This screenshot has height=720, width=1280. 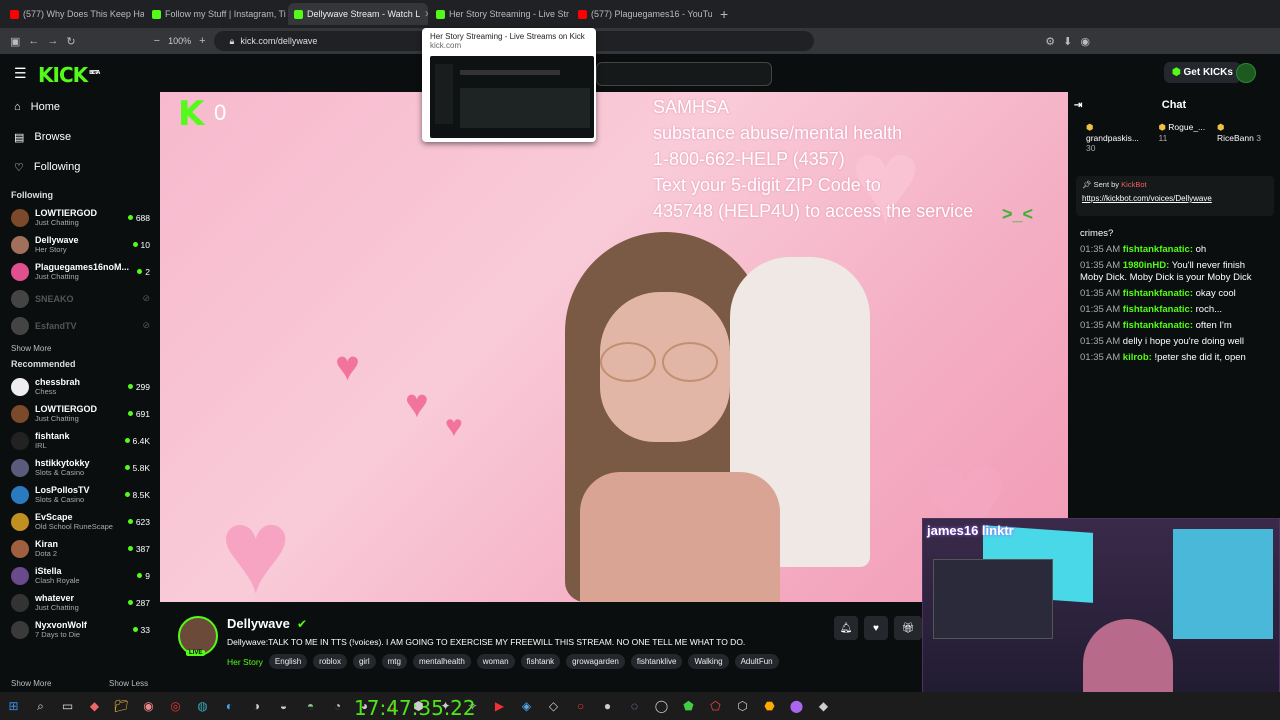 What do you see at coordinates (80, 386) in the screenshot?
I see `channel-item: chessbrah Chess 299` at bounding box center [80, 386].